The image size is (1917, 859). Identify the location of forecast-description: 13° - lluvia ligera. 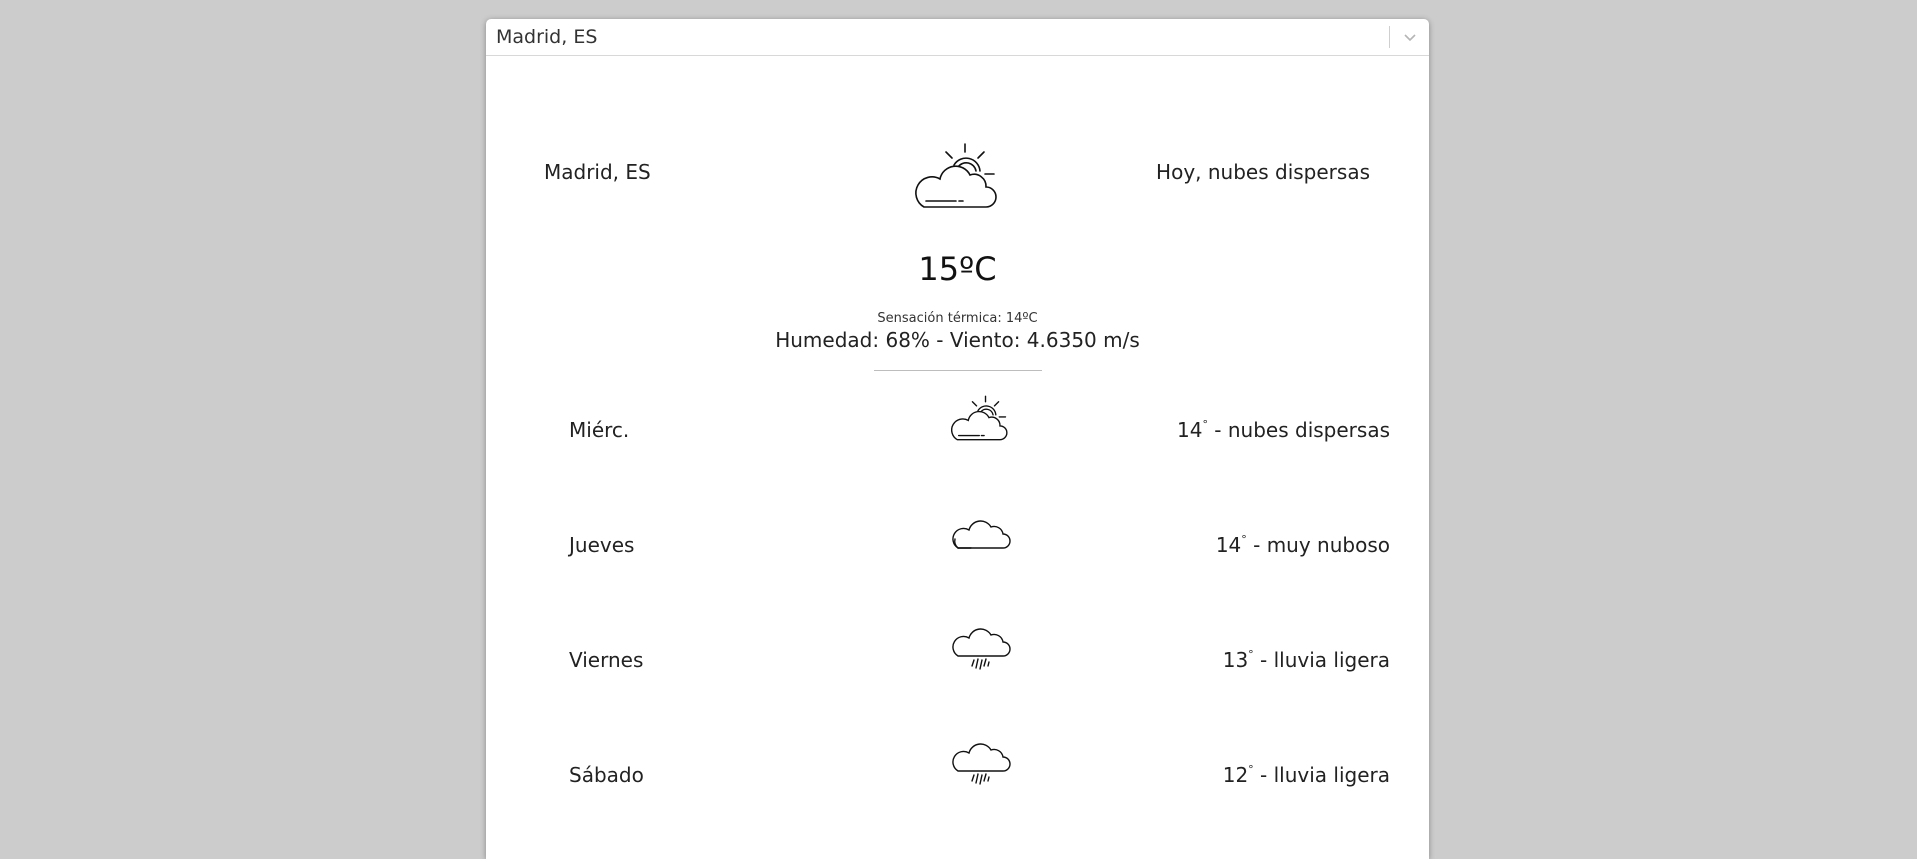
(1306, 660).